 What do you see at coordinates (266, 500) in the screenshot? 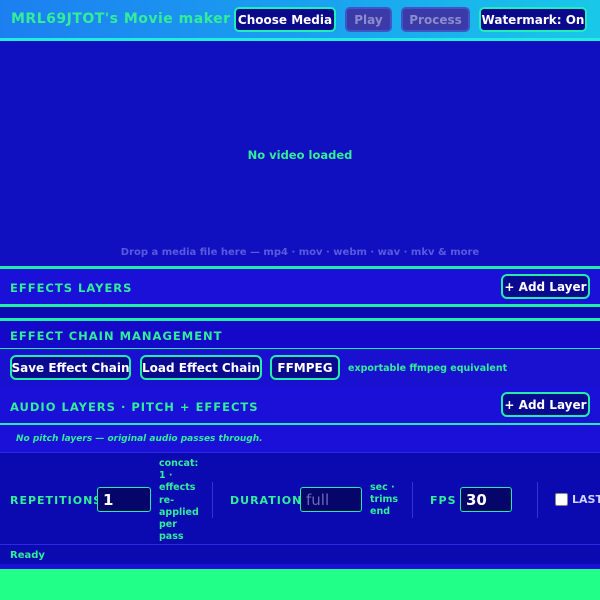
I see `duration-label: DURATION` at bounding box center [266, 500].